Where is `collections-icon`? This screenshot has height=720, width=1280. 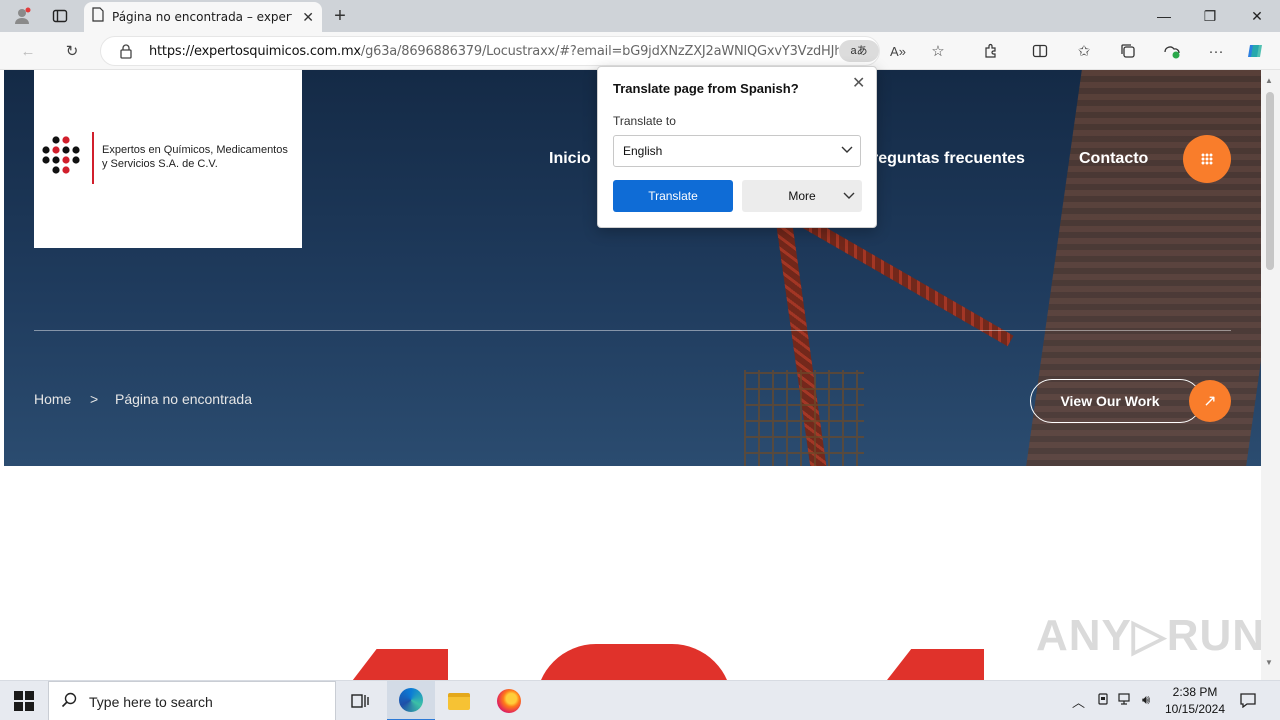
collections-icon is located at coordinates (1128, 51).